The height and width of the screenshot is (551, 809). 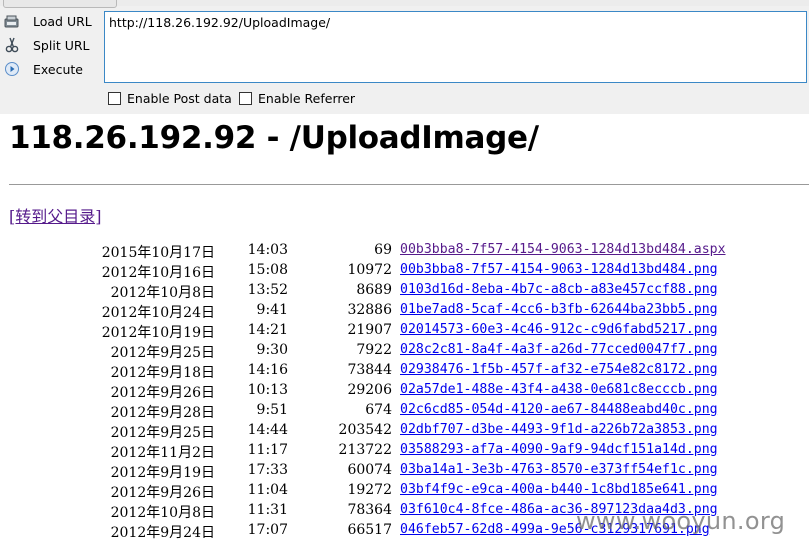 I want to click on file-date: 2015年10月17日, so click(x=158, y=253).